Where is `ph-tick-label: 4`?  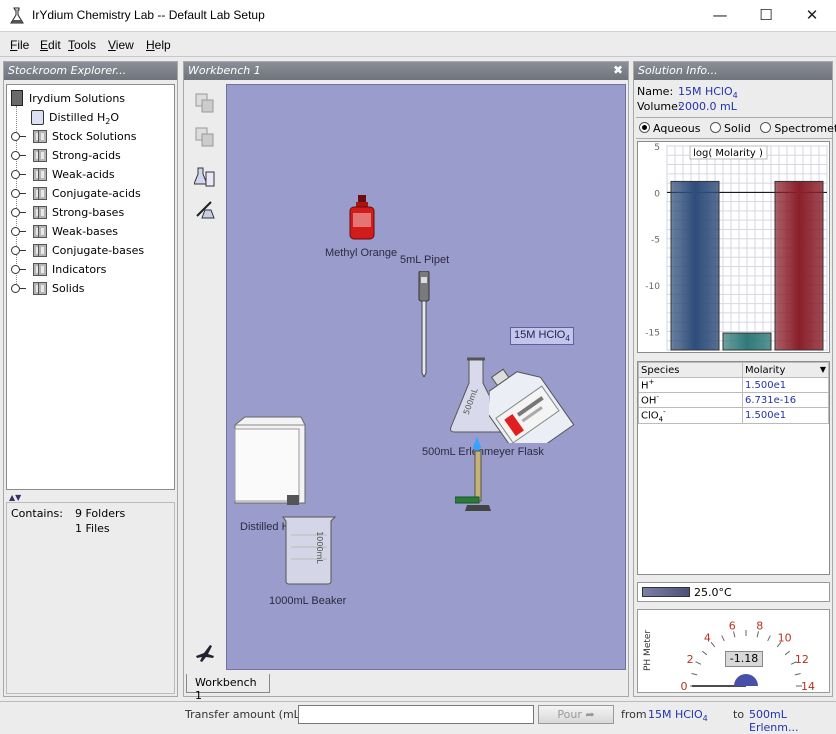
ph-tick-label: 4 is located at coordinates (707, 638).